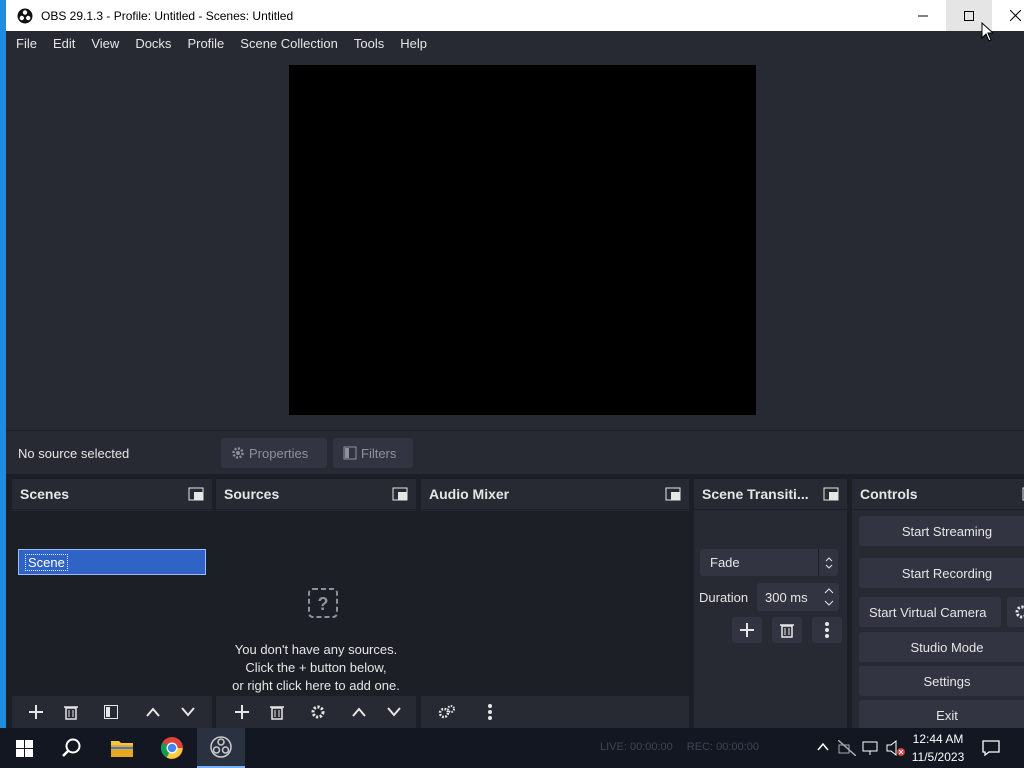 The width and height of the screenshot is (1024, 768). What do you see at coordinates (112, 603) in the screenshot?
I see `scenes-dock: Scenes Scene` at bounding box center [112, 603].